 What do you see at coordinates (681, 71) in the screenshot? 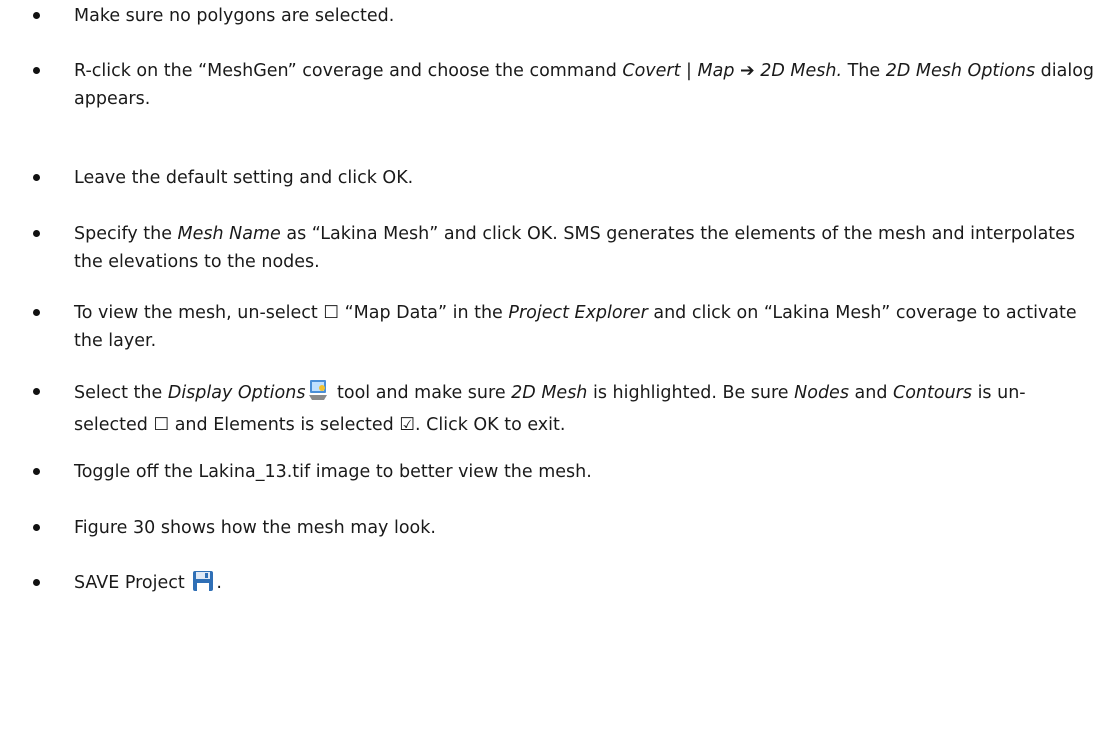
I see `text-run: Covert | Map` at bounding box center [681, 71].